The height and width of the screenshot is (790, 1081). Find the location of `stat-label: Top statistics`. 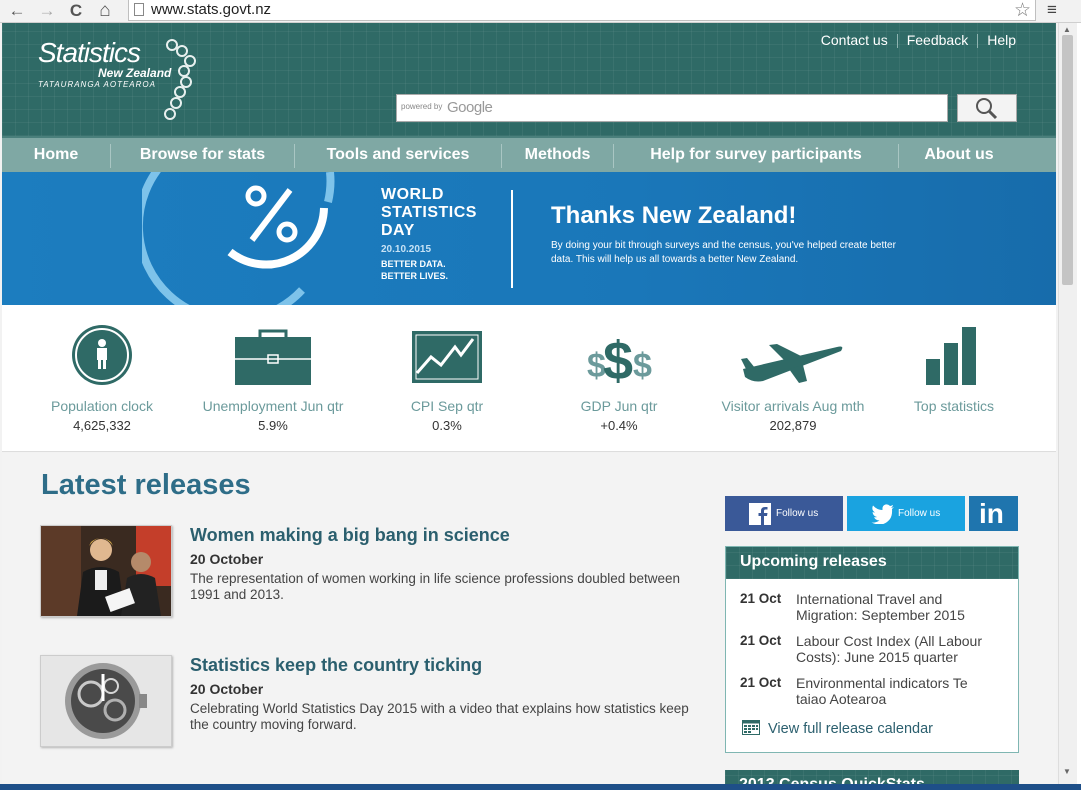

stat-label: Top statistics is located at coordinates (954, 406).